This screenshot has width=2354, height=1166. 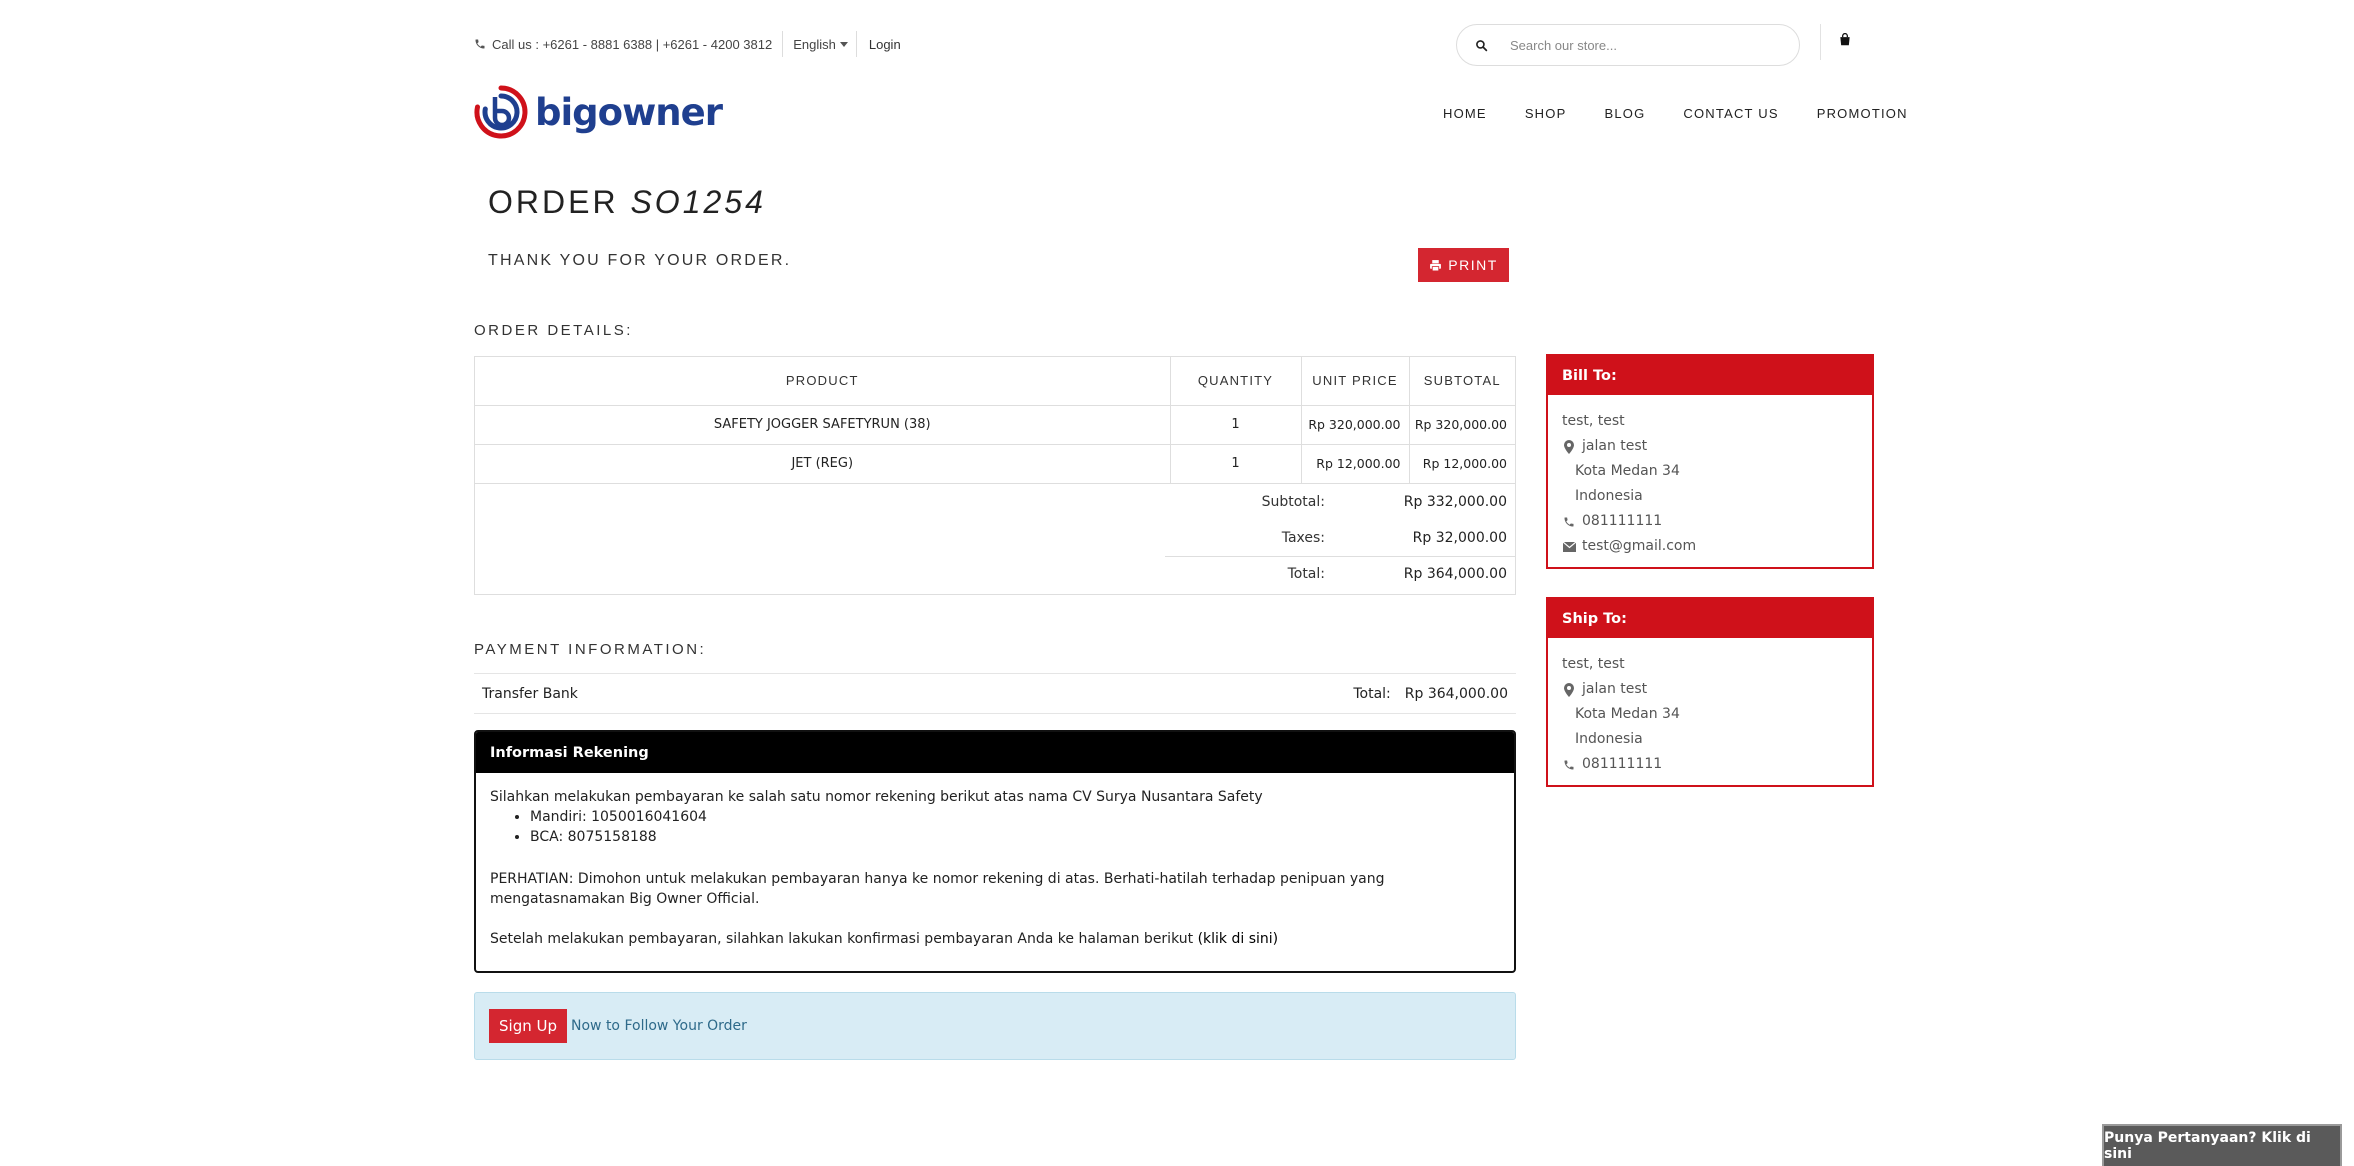 What do you see at coordinates (1710, 375) in the screenshot?
I see `bill-to-title: Bill To:` at bounding box center [1710, 375].